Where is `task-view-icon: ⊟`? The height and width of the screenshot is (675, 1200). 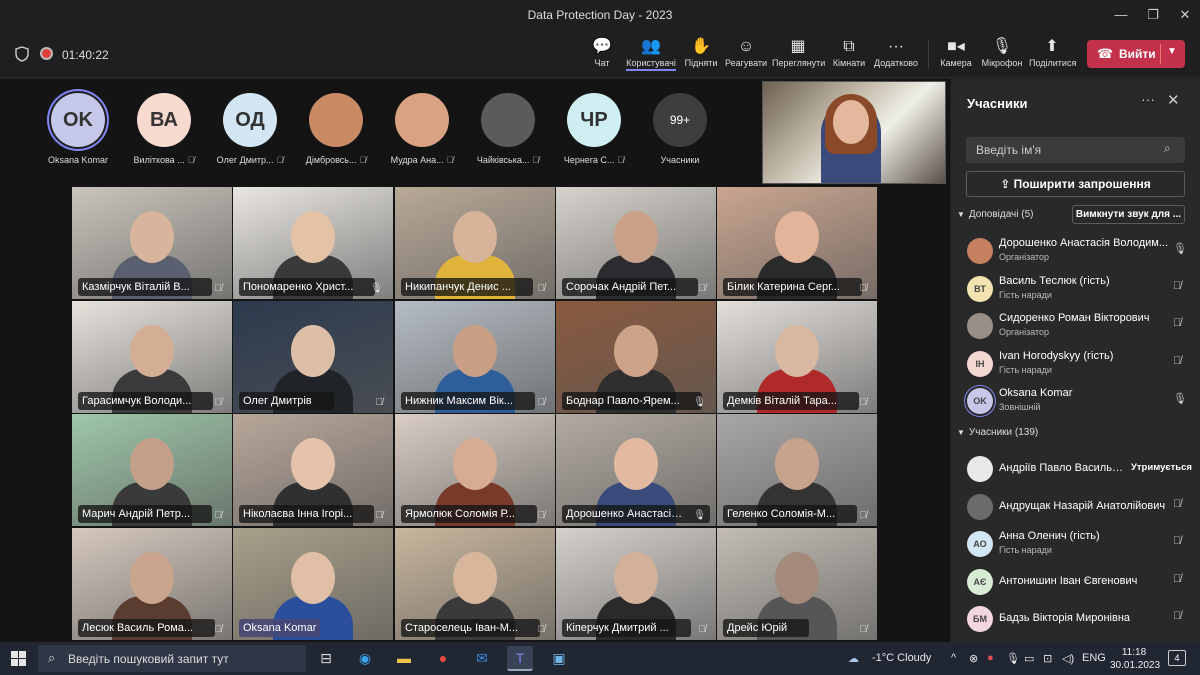 task-view-icon: ⊟ is located at coordinates (326, 658).